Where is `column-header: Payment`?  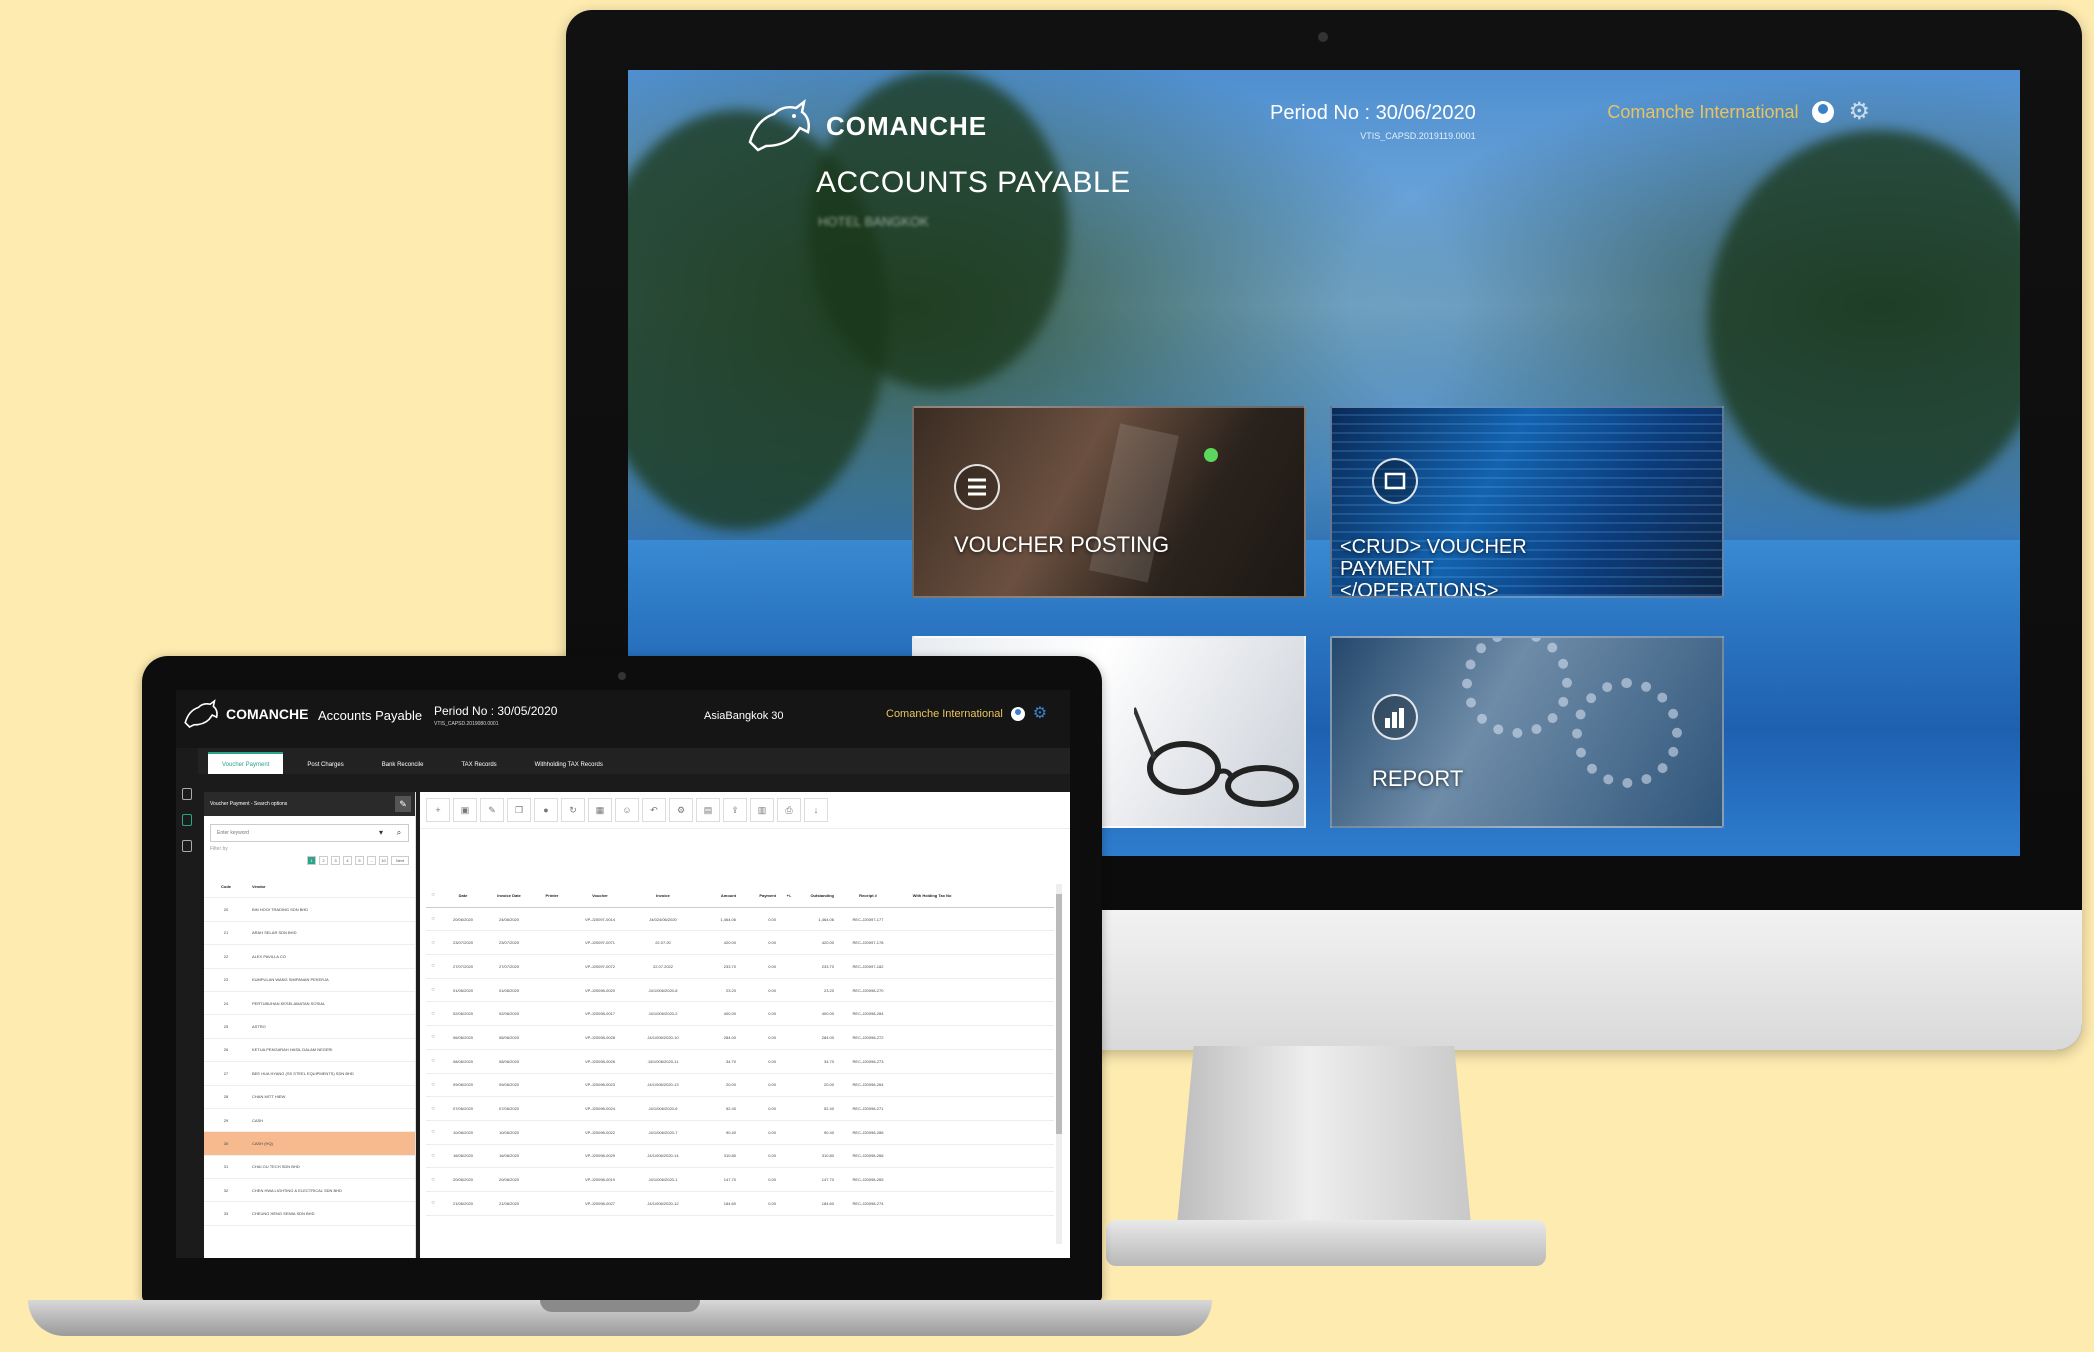
column-header: Payment is located at coordinates (762, 895).